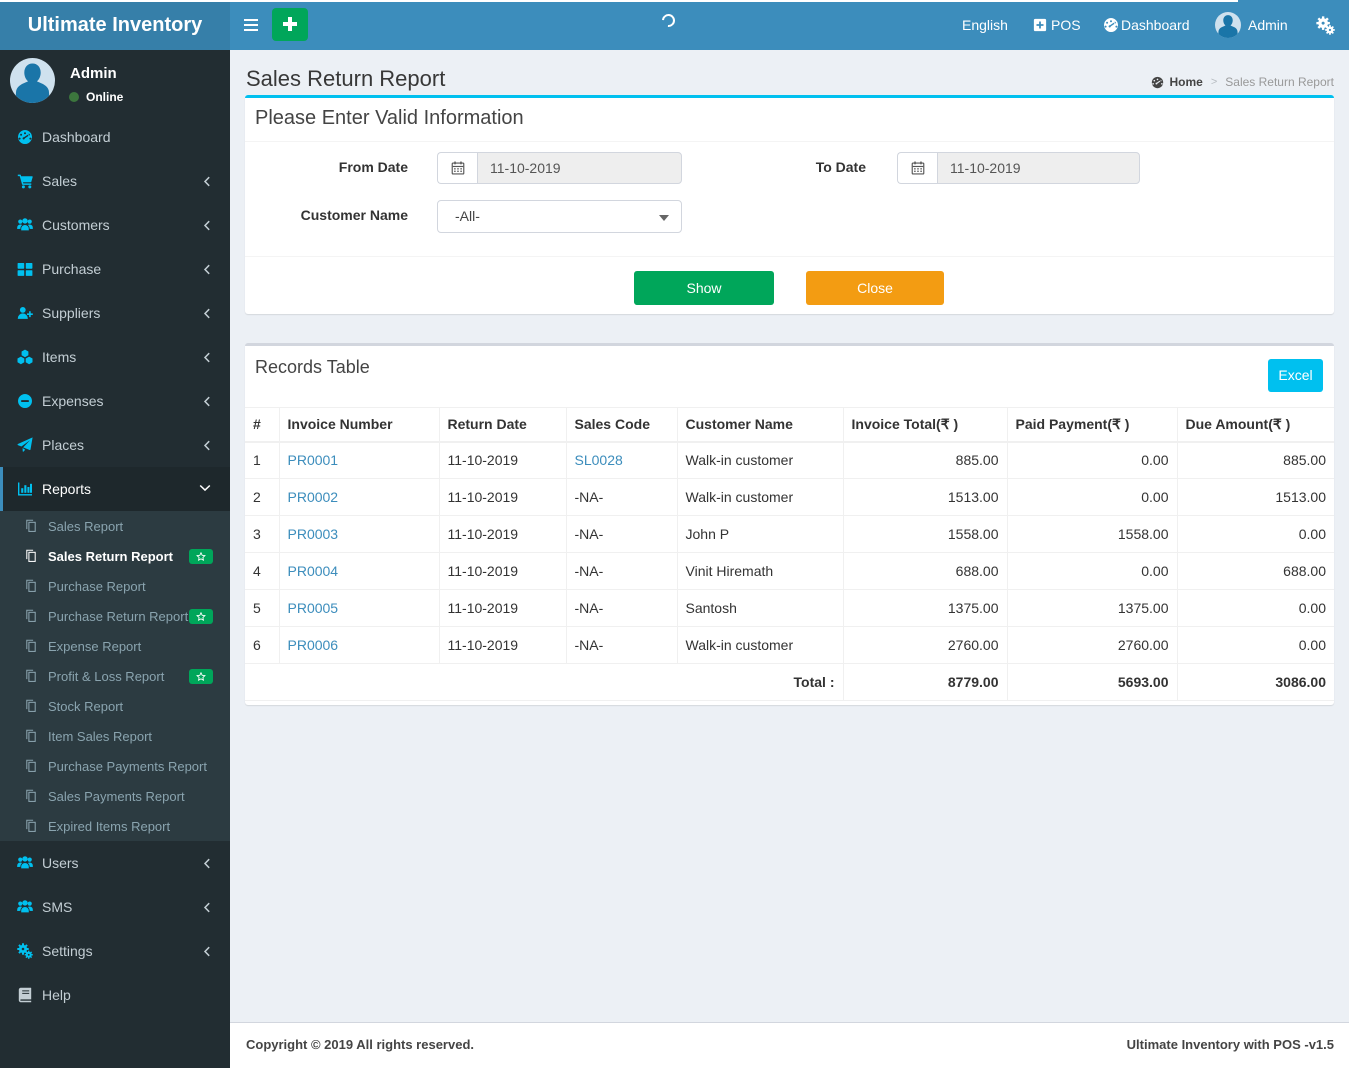 The width and height of the screenshot is (1349, 1068). I want to click on svg-text: Online, so click(105, 97).